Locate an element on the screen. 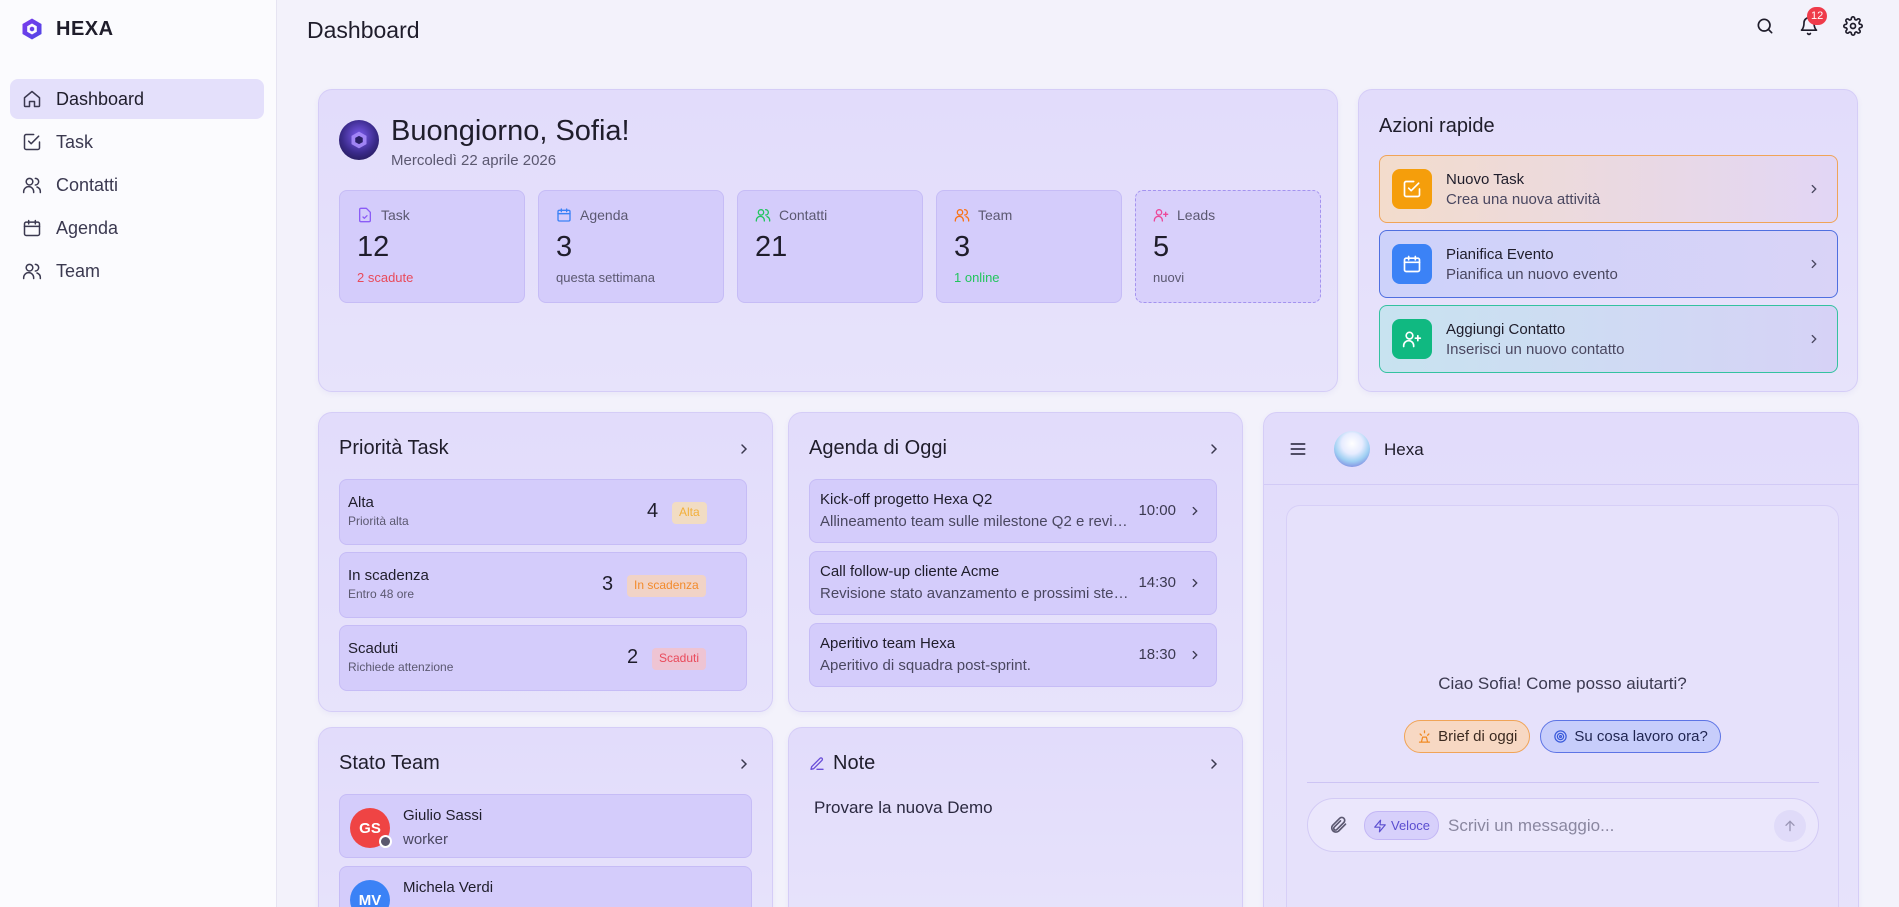  gear-icon is located at coordinates (1853, 26).